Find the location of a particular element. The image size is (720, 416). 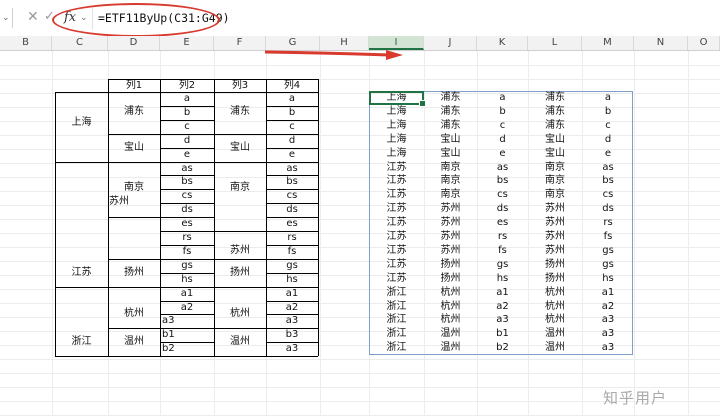

result-cell: d is located at coordinates (608, 140).